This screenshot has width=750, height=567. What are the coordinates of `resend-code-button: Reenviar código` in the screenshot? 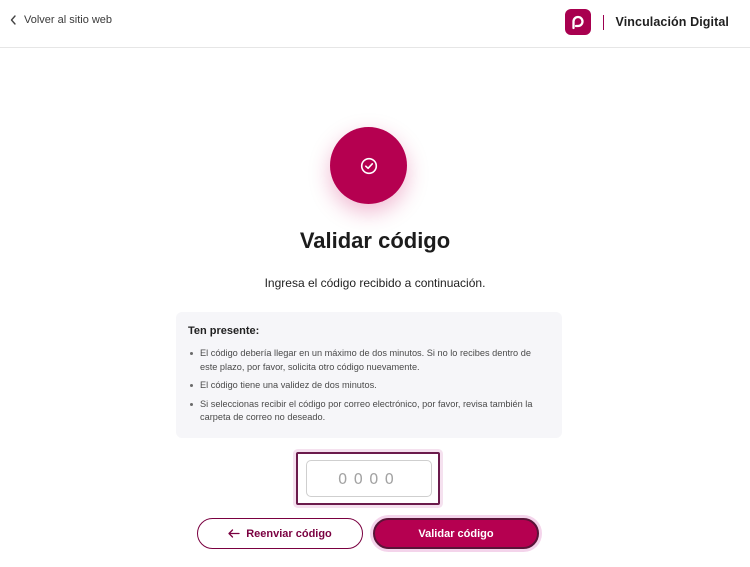 It's located at (280, 533).